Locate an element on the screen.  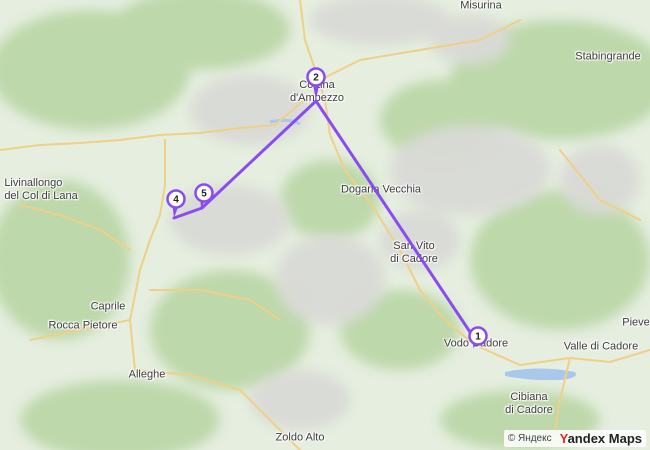
map-attribution: © Яндекс Yandex Maps is located at coordinates (574, 438).